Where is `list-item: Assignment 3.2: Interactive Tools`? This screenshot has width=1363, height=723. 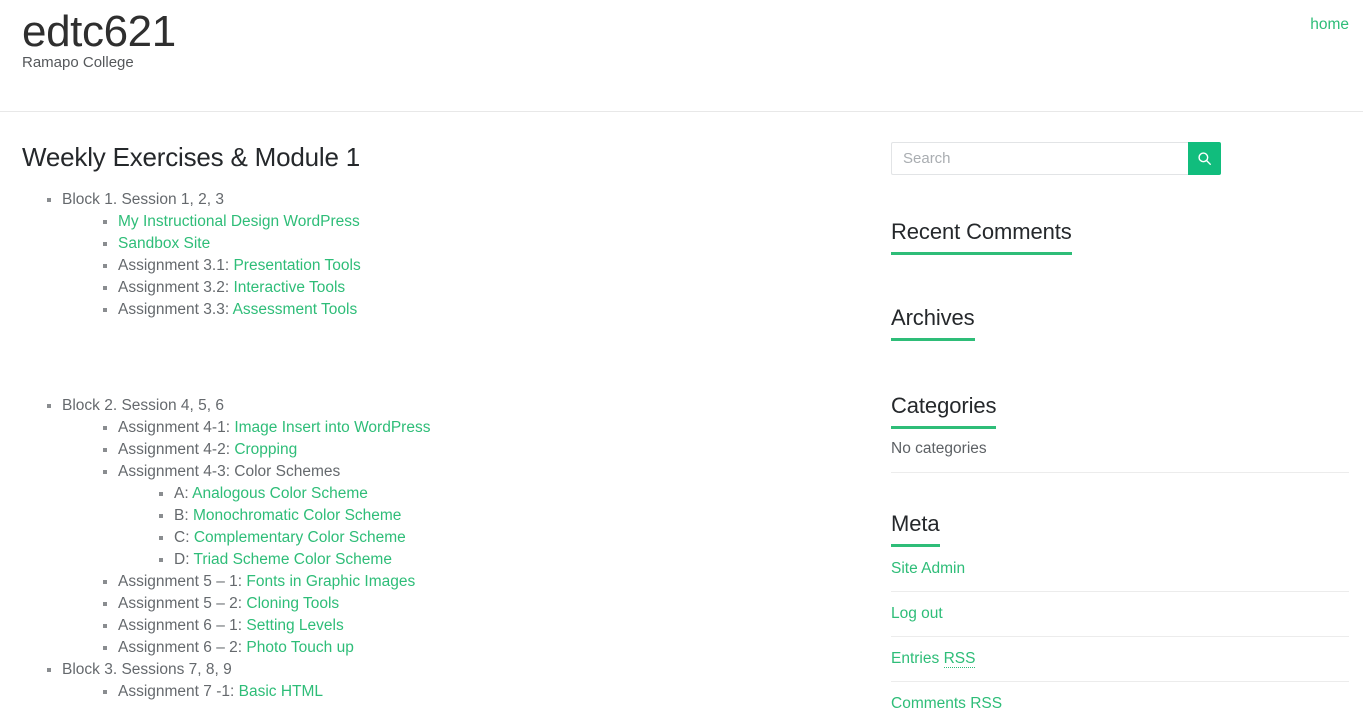
list-item: Assignment 3.2: Interactive Tools is located at coordinates (485, 288).